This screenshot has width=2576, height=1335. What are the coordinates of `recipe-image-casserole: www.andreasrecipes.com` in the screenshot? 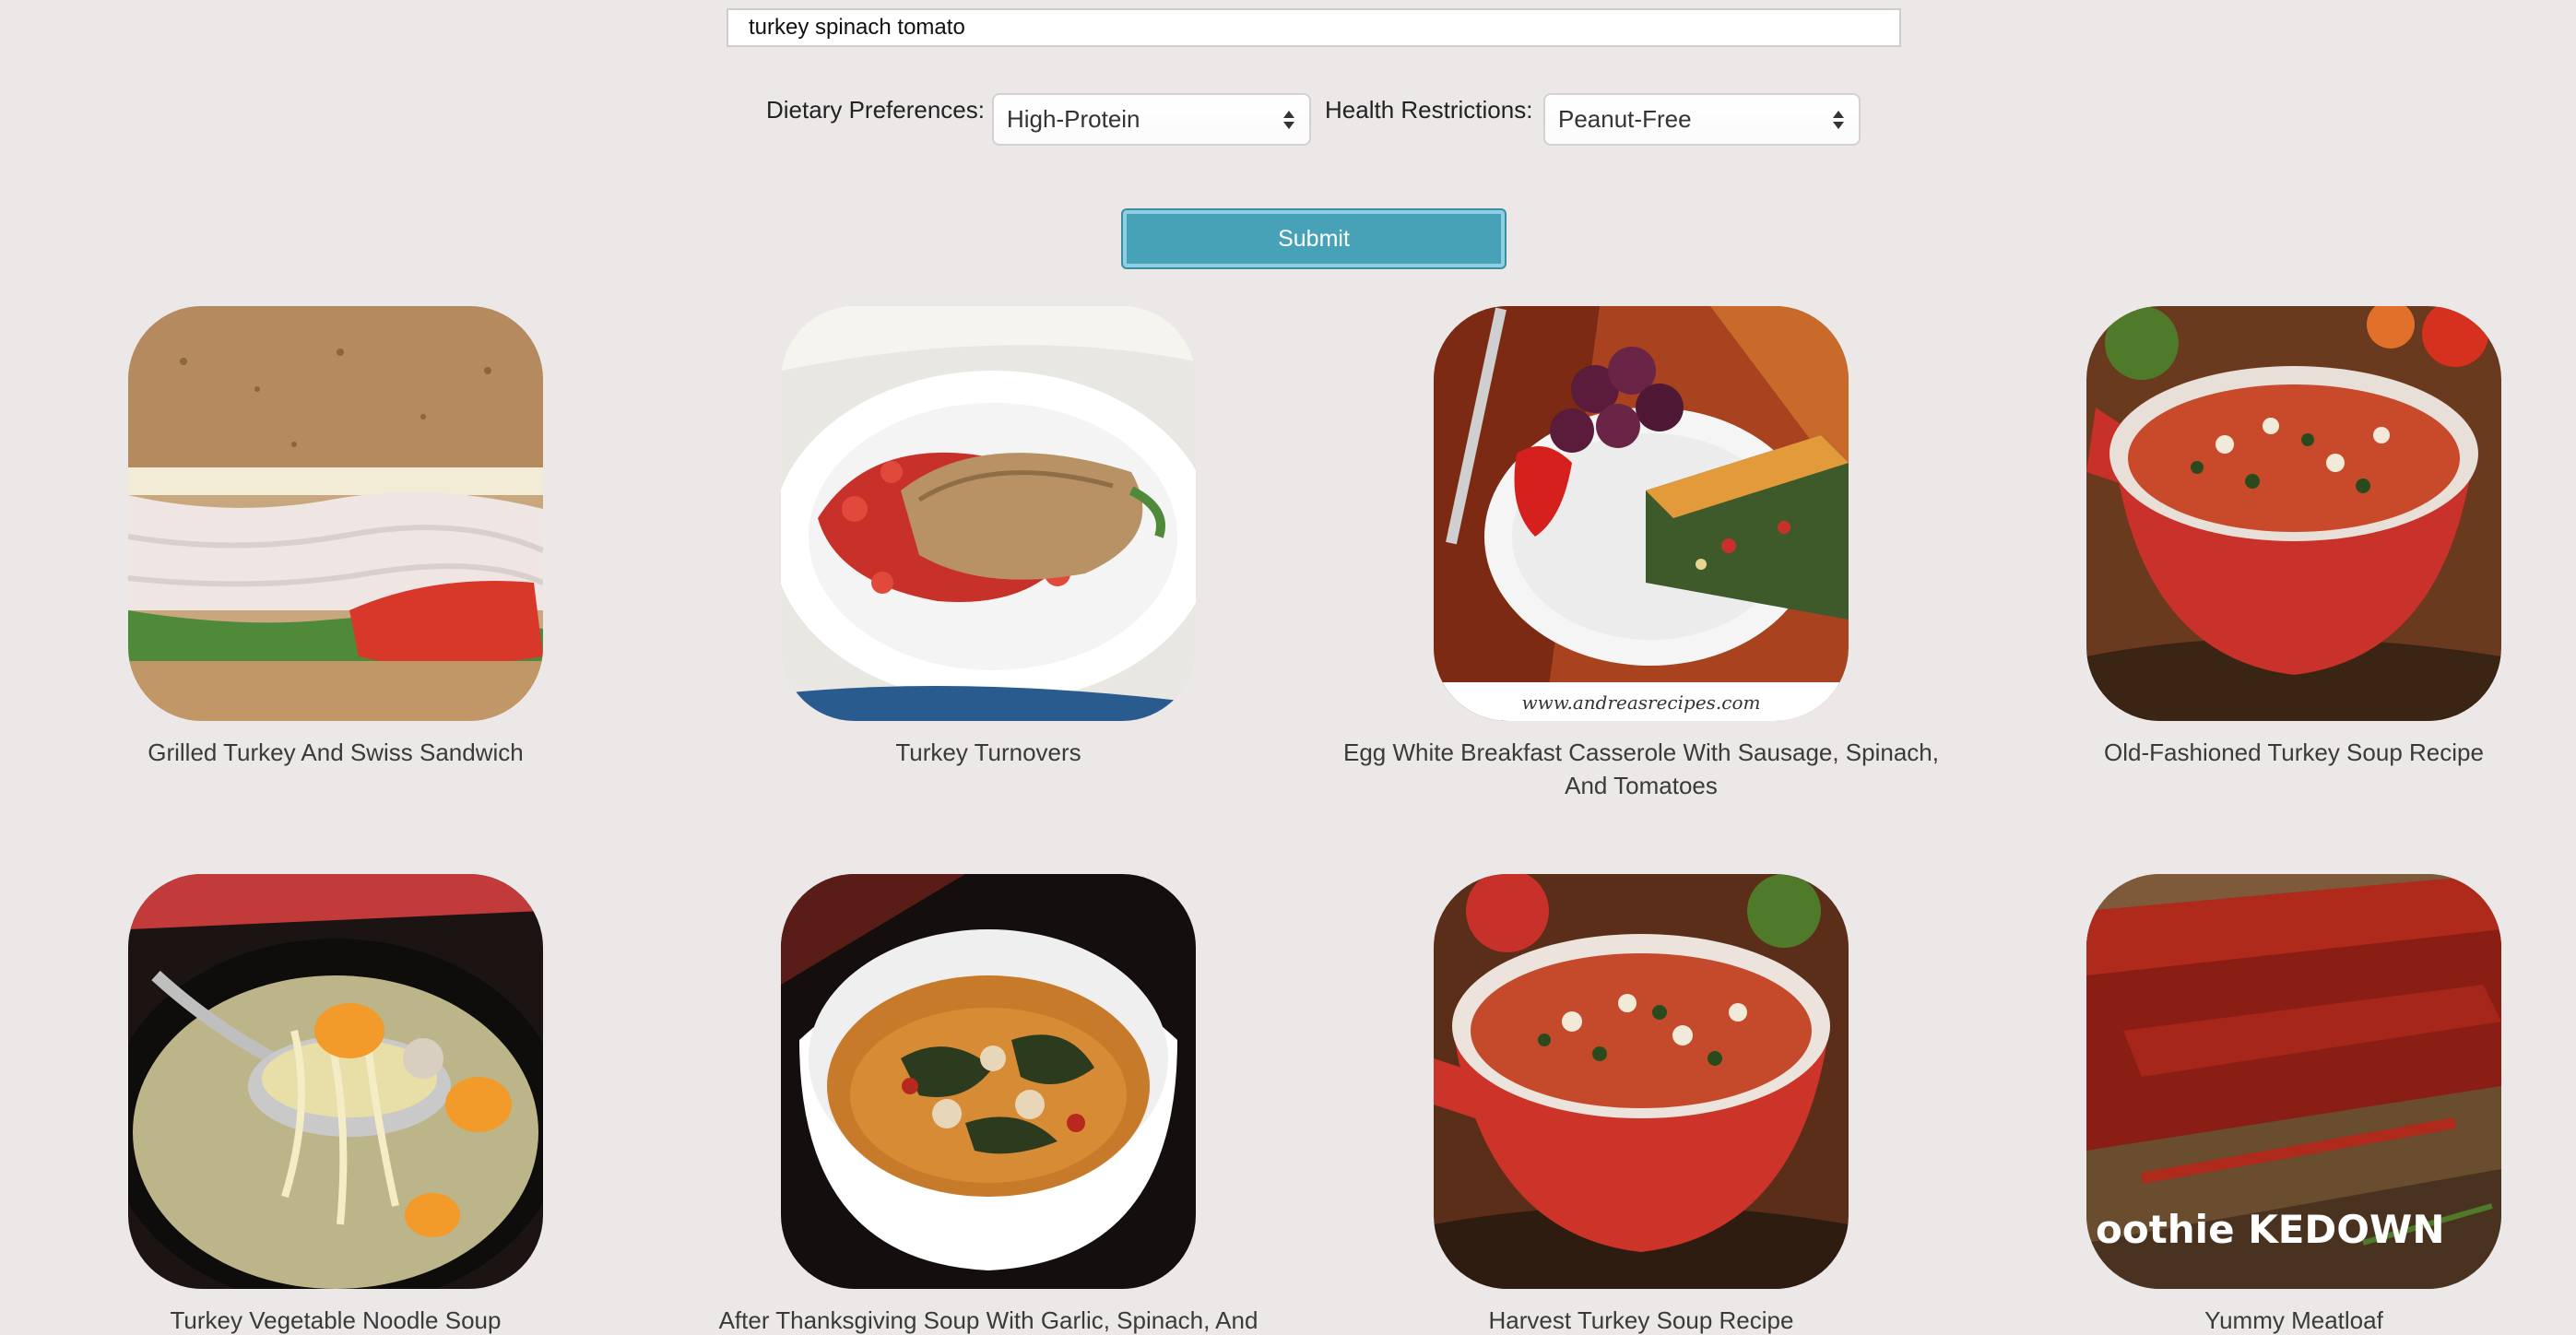 It's located at (1641, 514).